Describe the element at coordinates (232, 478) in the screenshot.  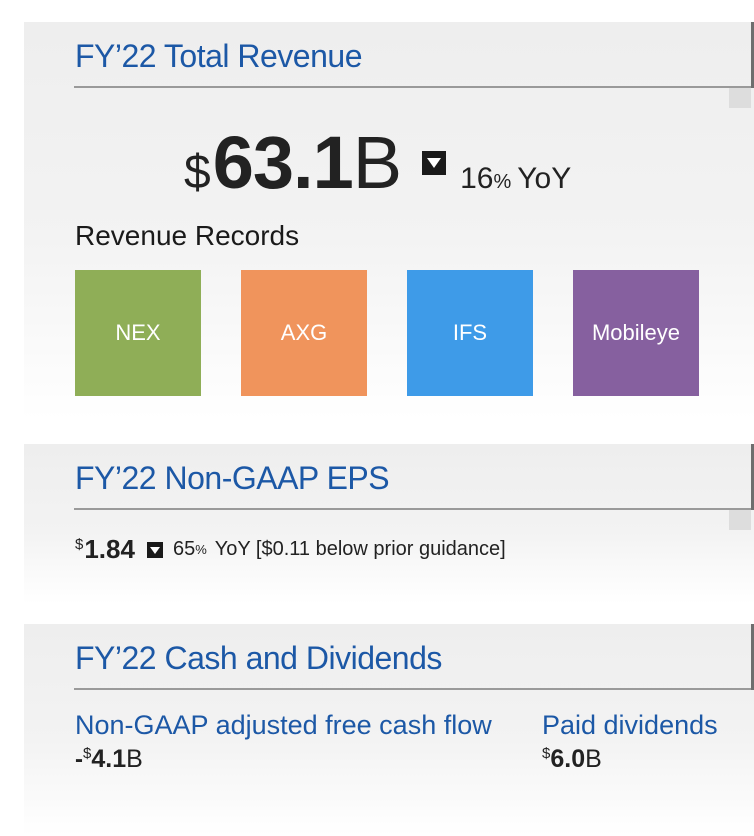
I see `eps-title: FY’22 Non-GAAP EPS` at that location.